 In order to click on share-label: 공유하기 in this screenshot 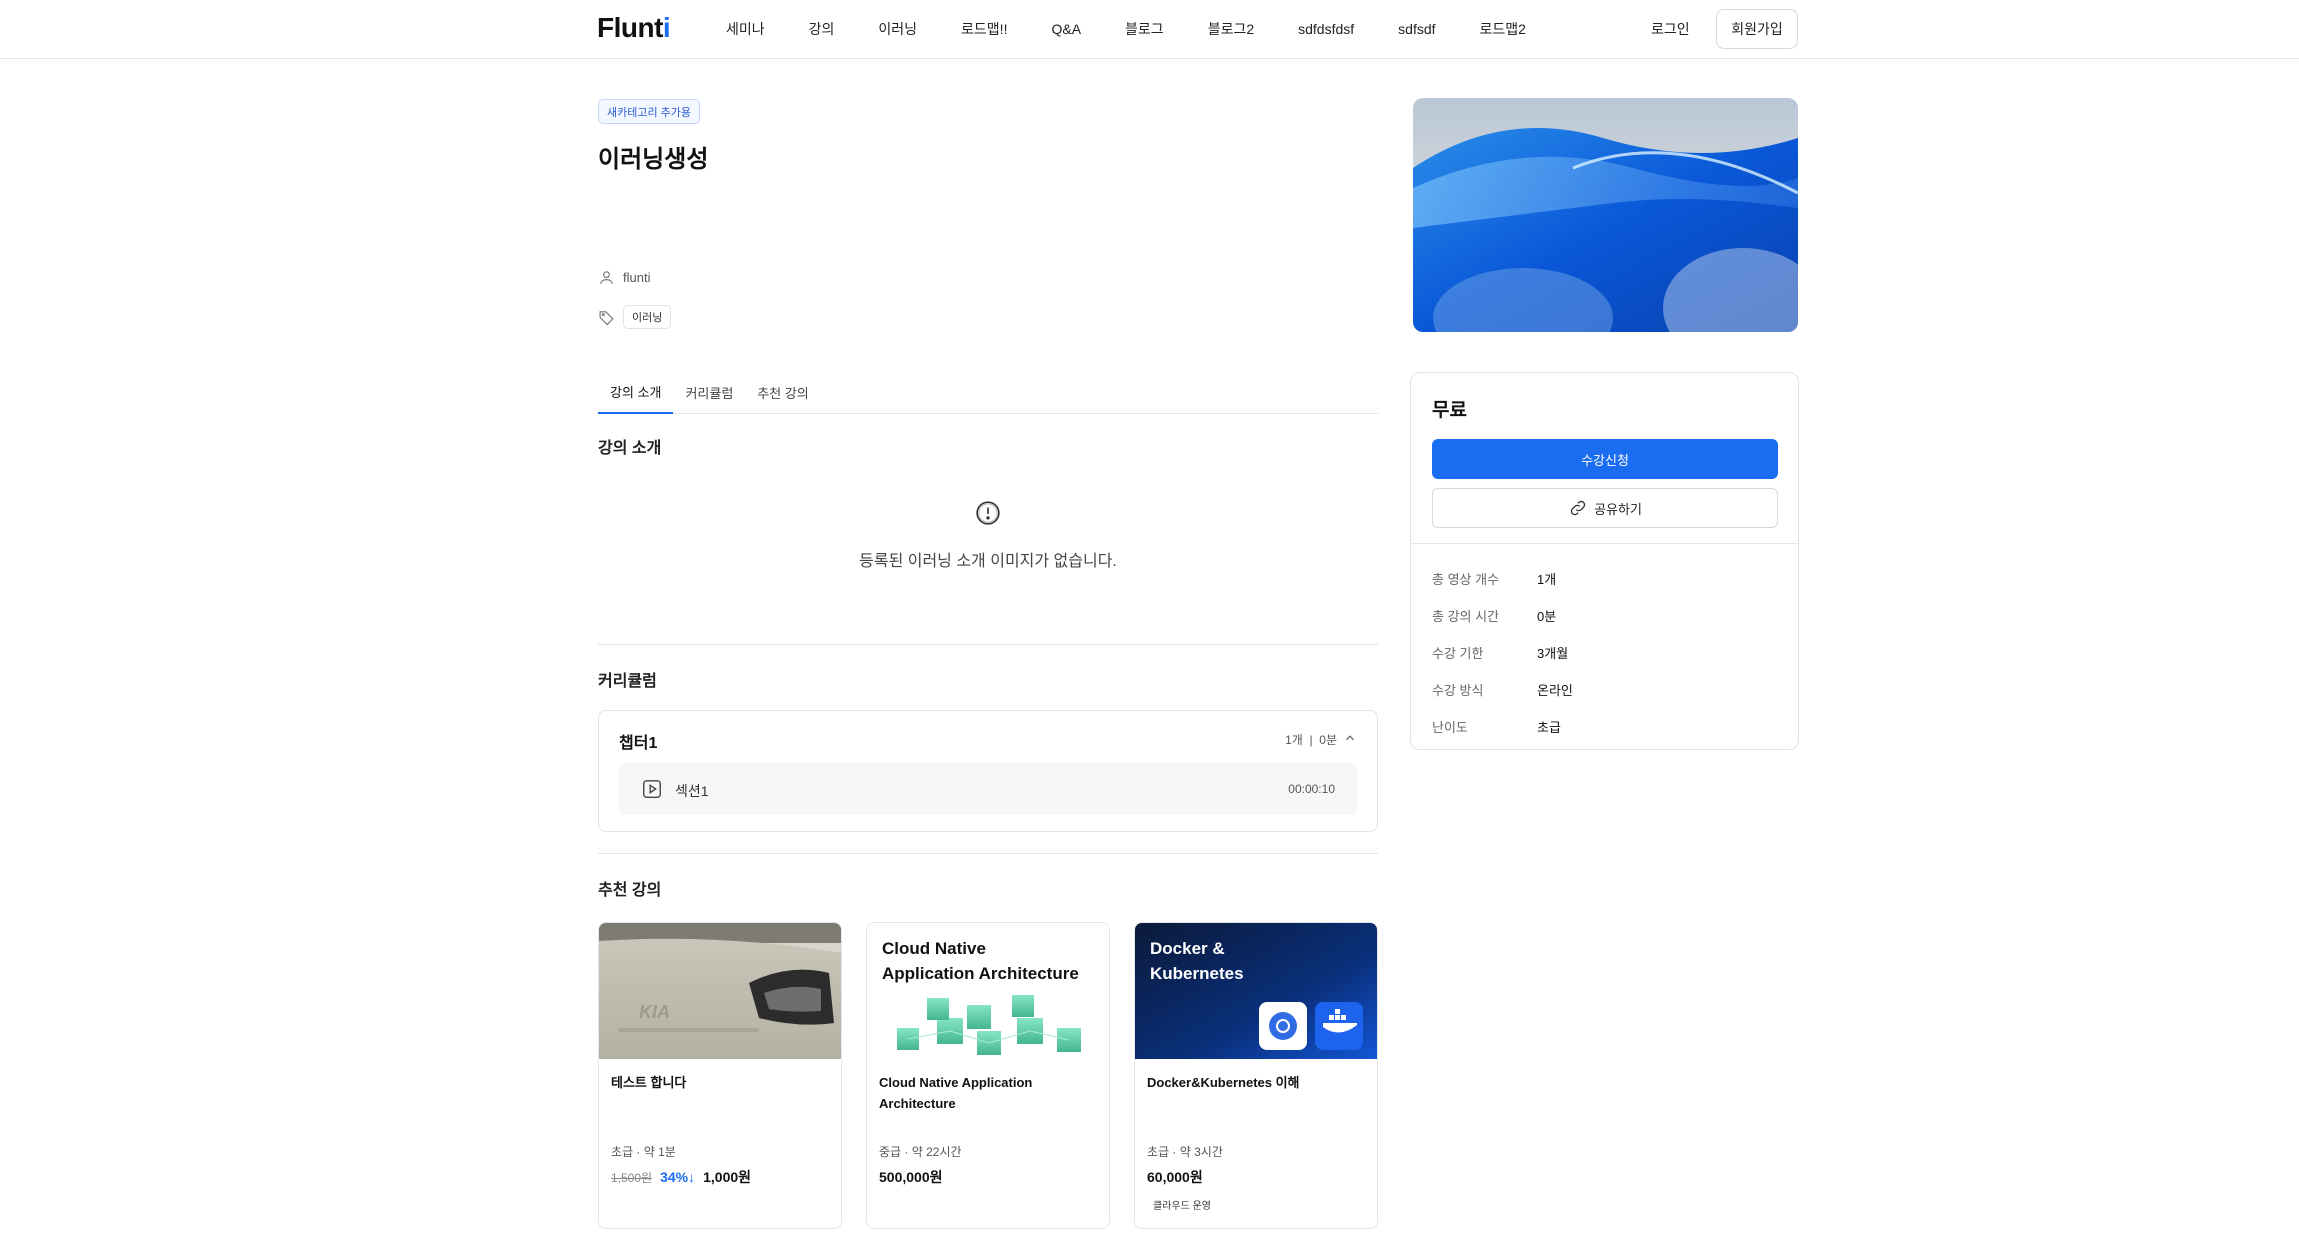, I will do `click(1618, 509)`.